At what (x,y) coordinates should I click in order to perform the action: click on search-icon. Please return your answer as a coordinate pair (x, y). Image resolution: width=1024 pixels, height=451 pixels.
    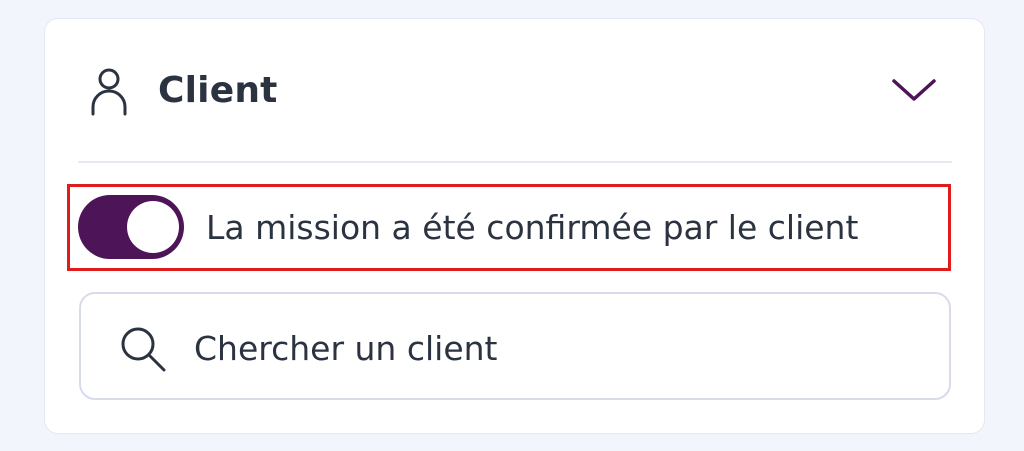
    Looking at the image, I should click on (143, 349).